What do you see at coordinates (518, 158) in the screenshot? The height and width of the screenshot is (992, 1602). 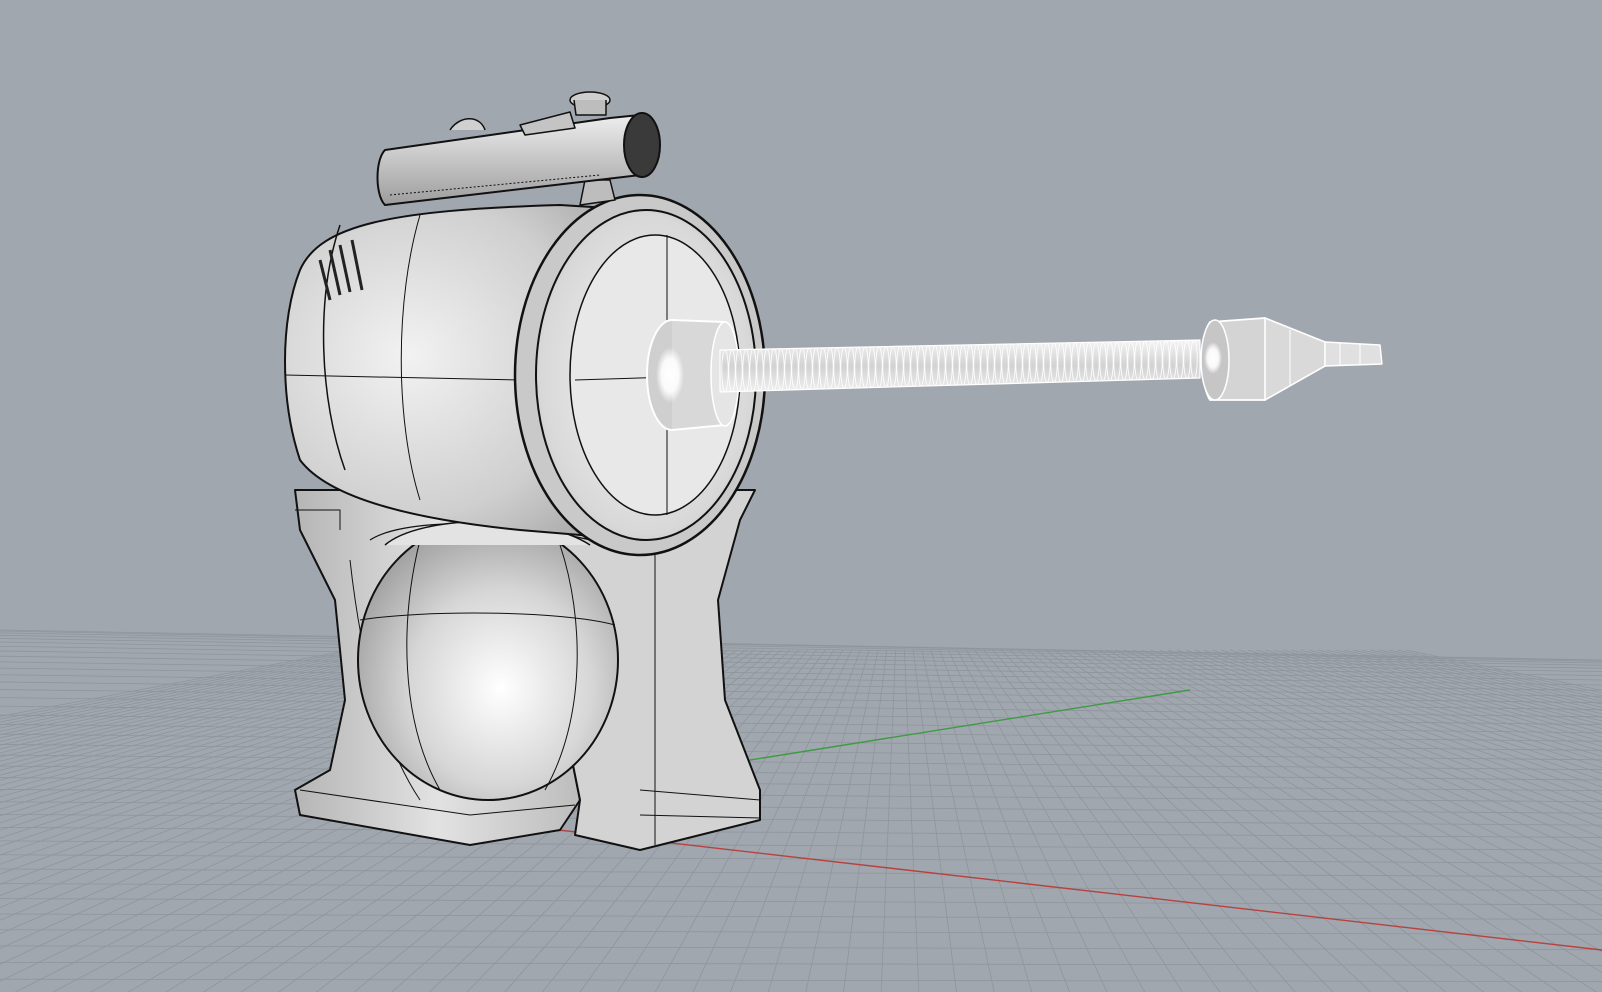 I see `top-scope` at bounding box center [518, 158].